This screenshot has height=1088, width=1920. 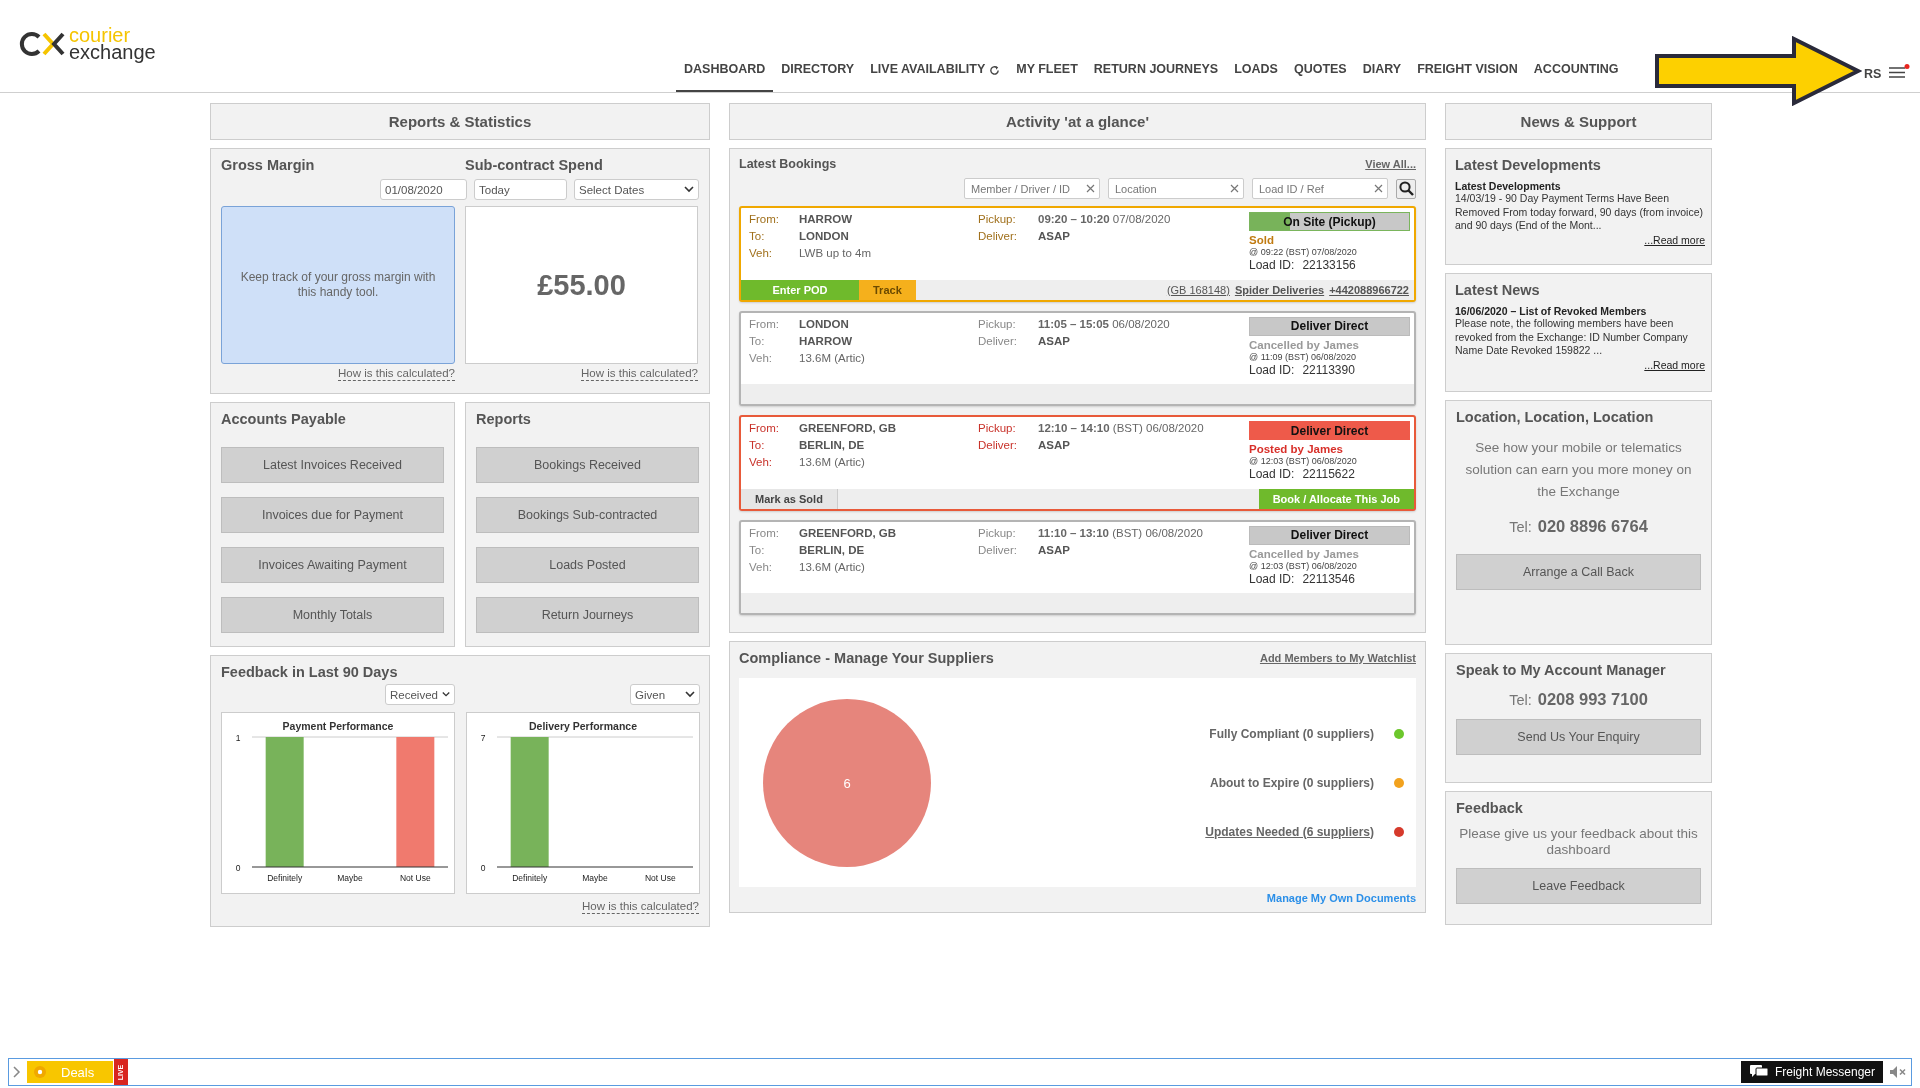 I want to click on load-id-label: Load ID:, so click(x=1272, y=578).